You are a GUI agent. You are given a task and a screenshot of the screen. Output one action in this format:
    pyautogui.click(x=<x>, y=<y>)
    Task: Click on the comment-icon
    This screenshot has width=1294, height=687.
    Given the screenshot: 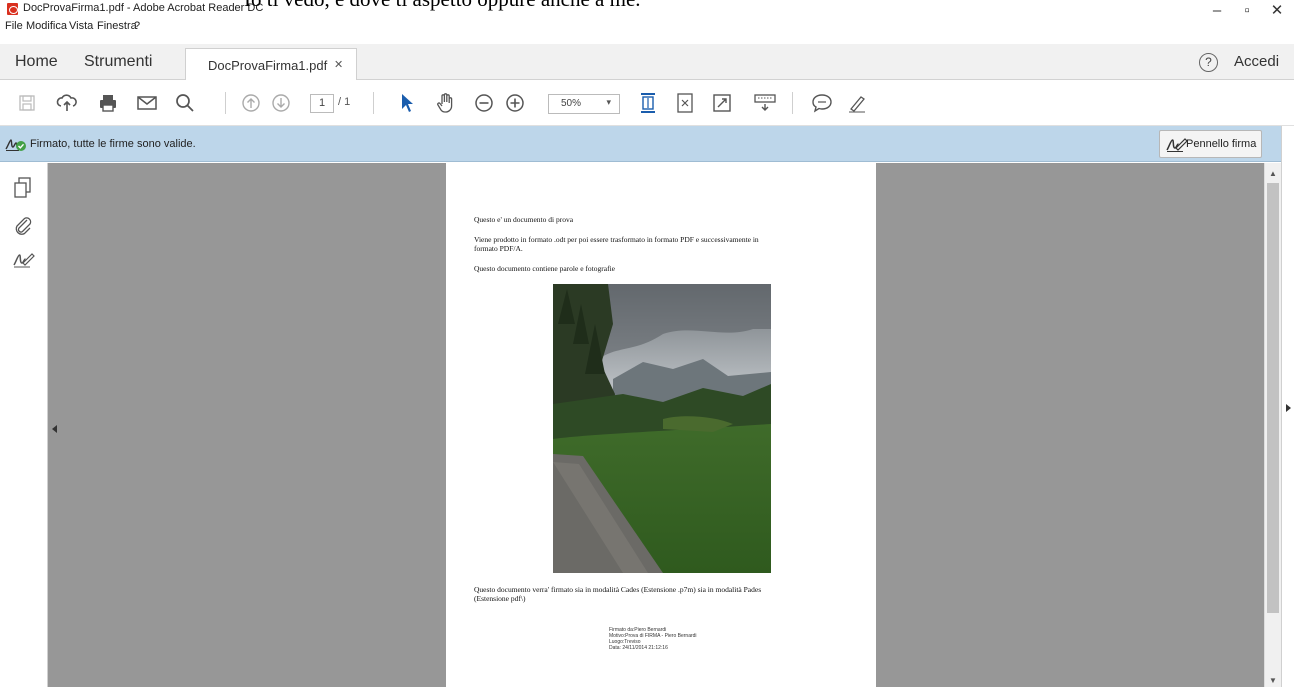 What is the action you would take?
    pyautogui.click(x=822, y=103)
    